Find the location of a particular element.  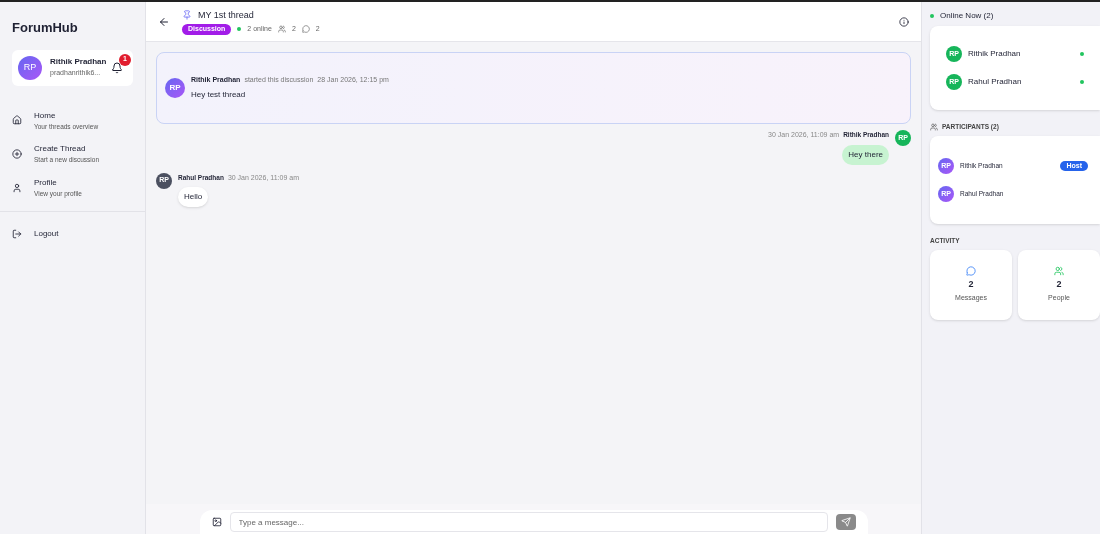

message-bubble: Hello is located at coordinates (193, 197).